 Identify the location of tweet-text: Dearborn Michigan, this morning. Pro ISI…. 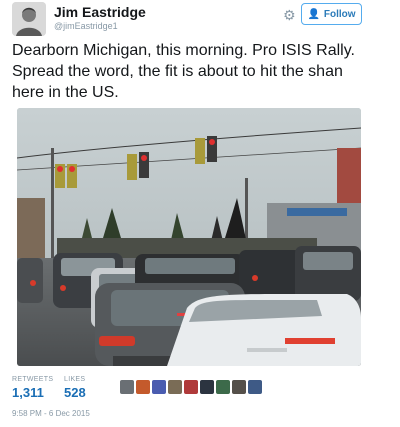
(183, 71).